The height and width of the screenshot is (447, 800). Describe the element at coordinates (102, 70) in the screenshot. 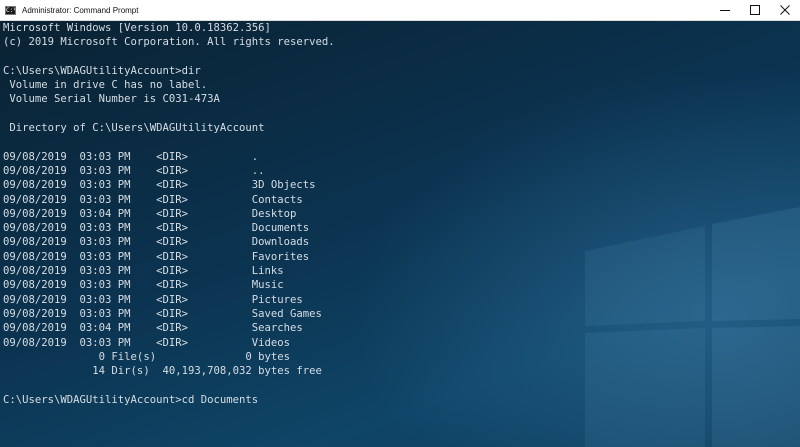

I see `console-line: C:\Users\WDAGUtilityAccount>dir` at that location.